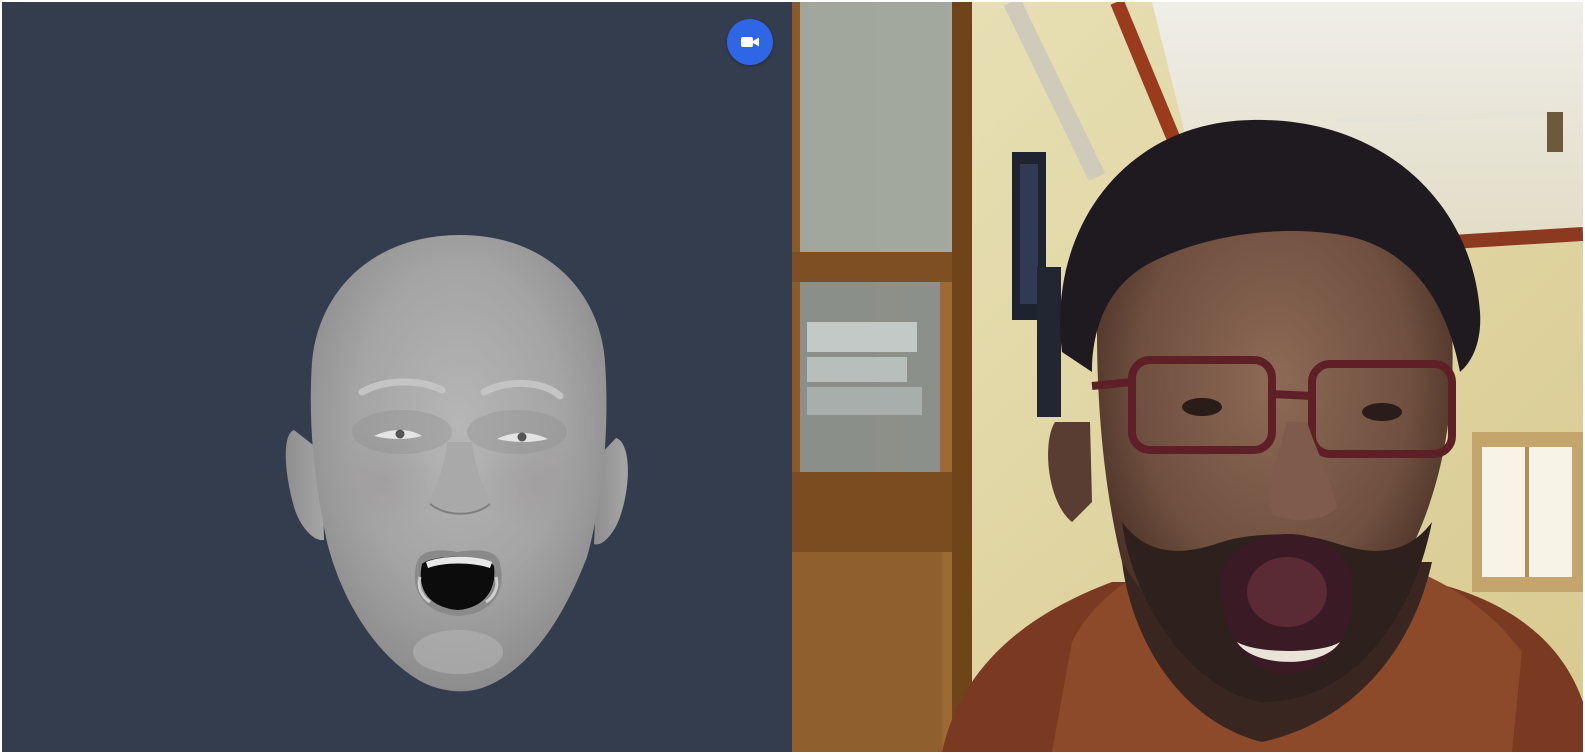 The height and width of the screenshot is (755, 1585). I want to click on video-camera-icon, so click(750, 42).